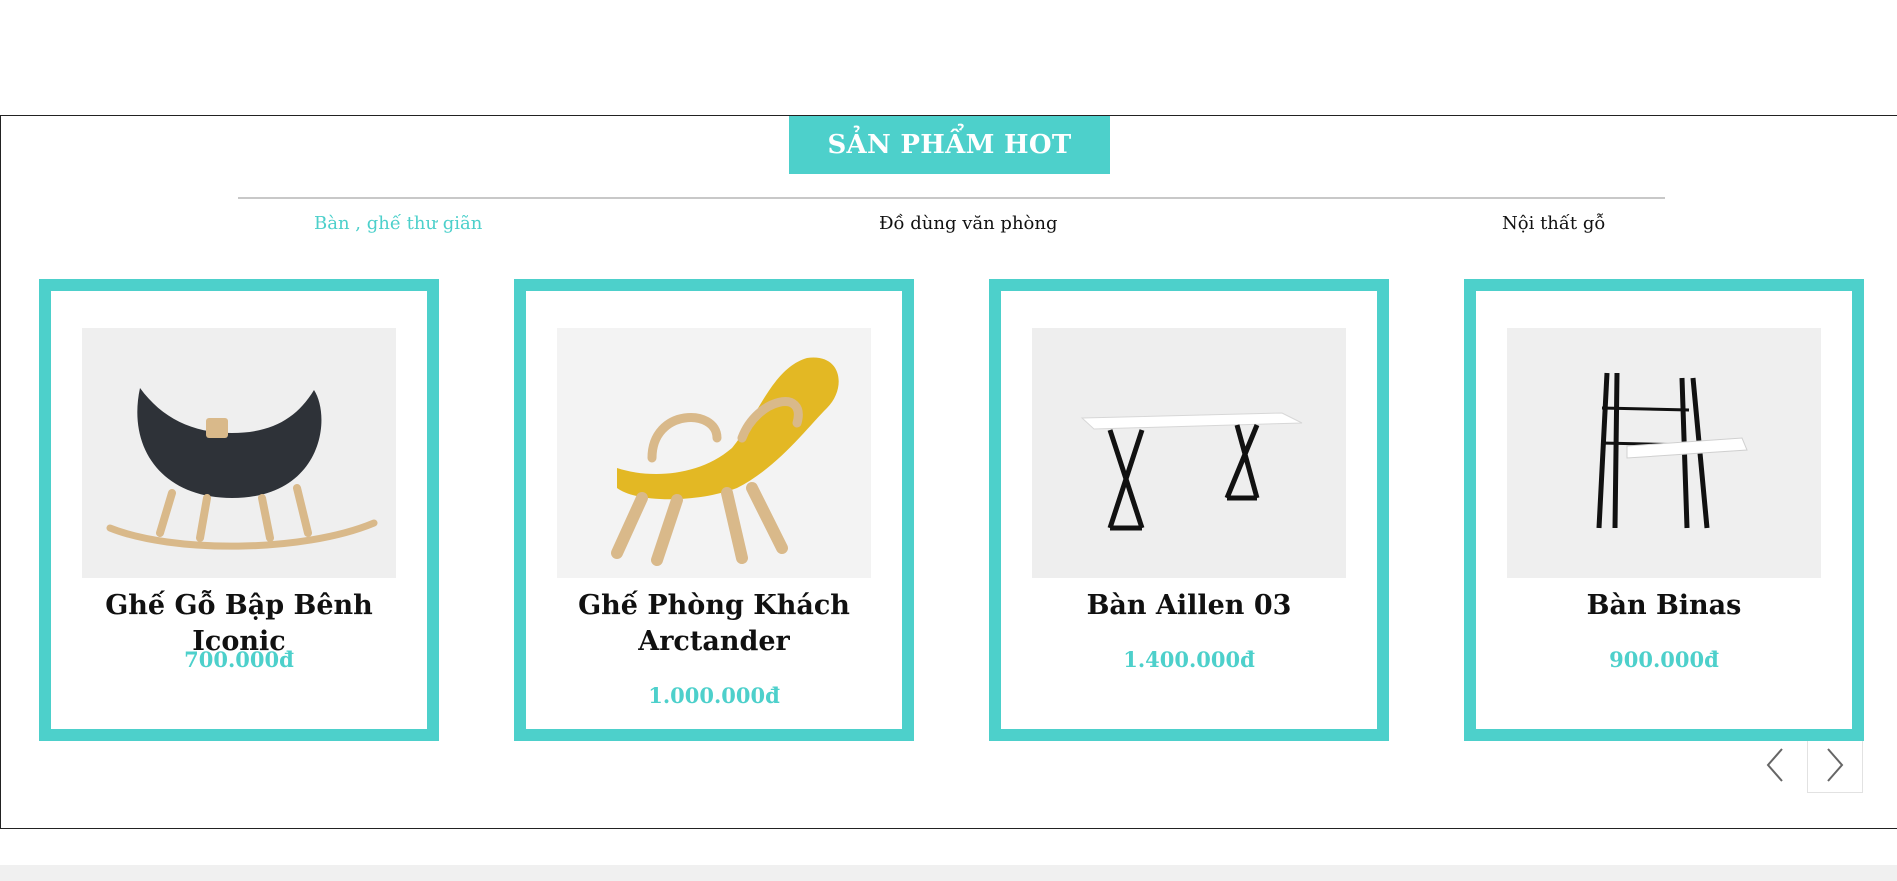 This screenshot has width=1897, height=881. What do you see at coordinates (1189, 659) in the screenshot?
I see `product-price: 1.400.000đ` at bounding box center [1189, 659].